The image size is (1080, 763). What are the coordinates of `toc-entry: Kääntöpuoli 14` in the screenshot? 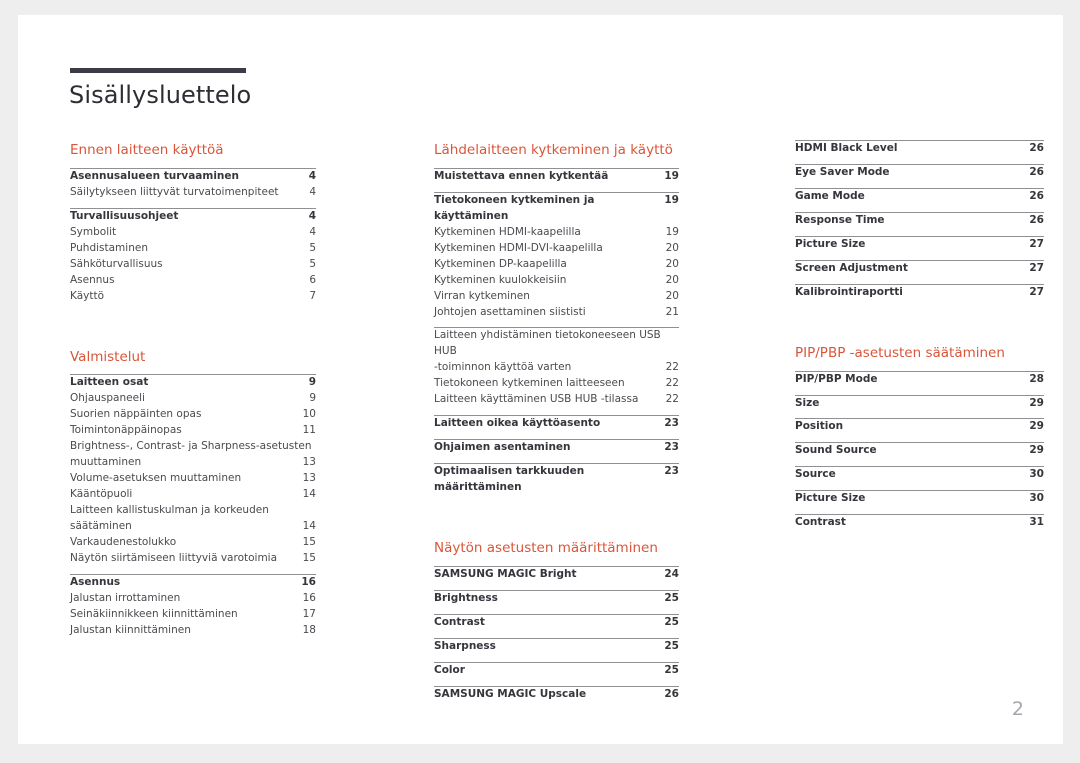 It's located at (193, 495).